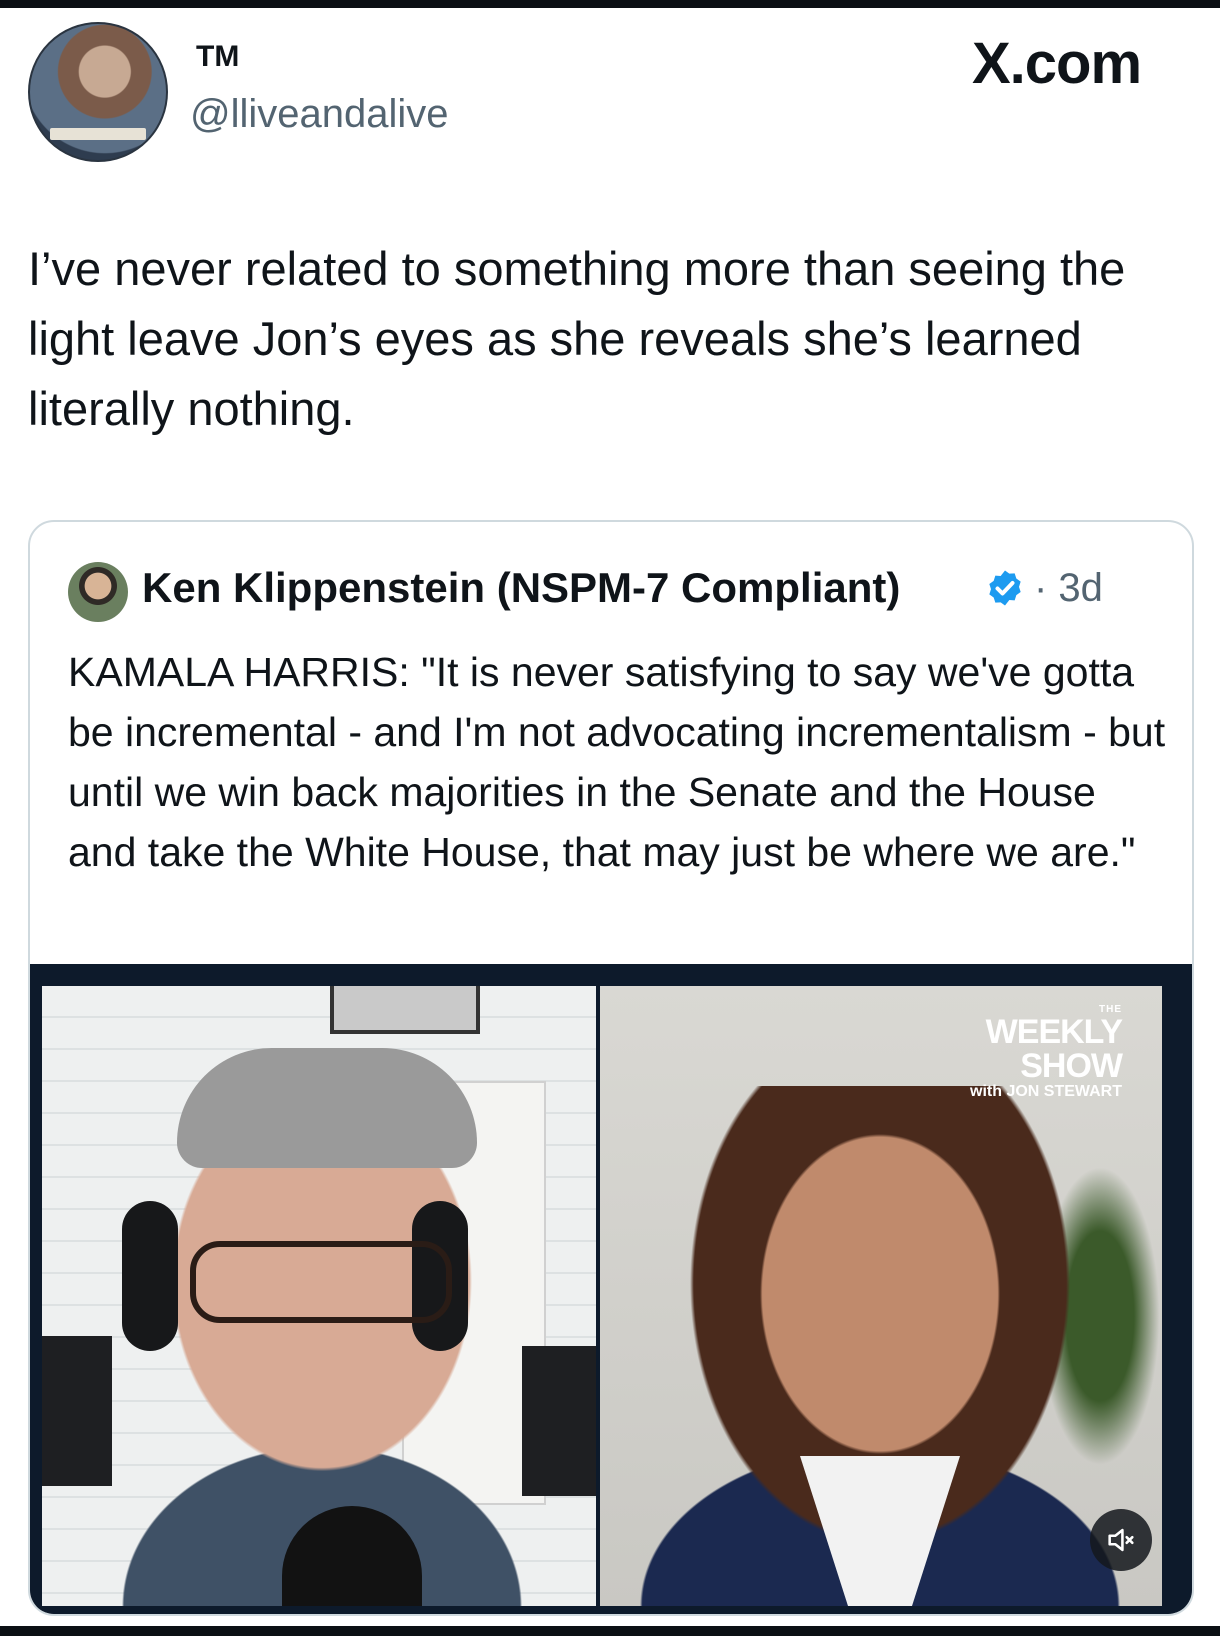 The width and height of the screenshot is (1220, 1636). I want to click on headphone-left, so click(150, 1276).